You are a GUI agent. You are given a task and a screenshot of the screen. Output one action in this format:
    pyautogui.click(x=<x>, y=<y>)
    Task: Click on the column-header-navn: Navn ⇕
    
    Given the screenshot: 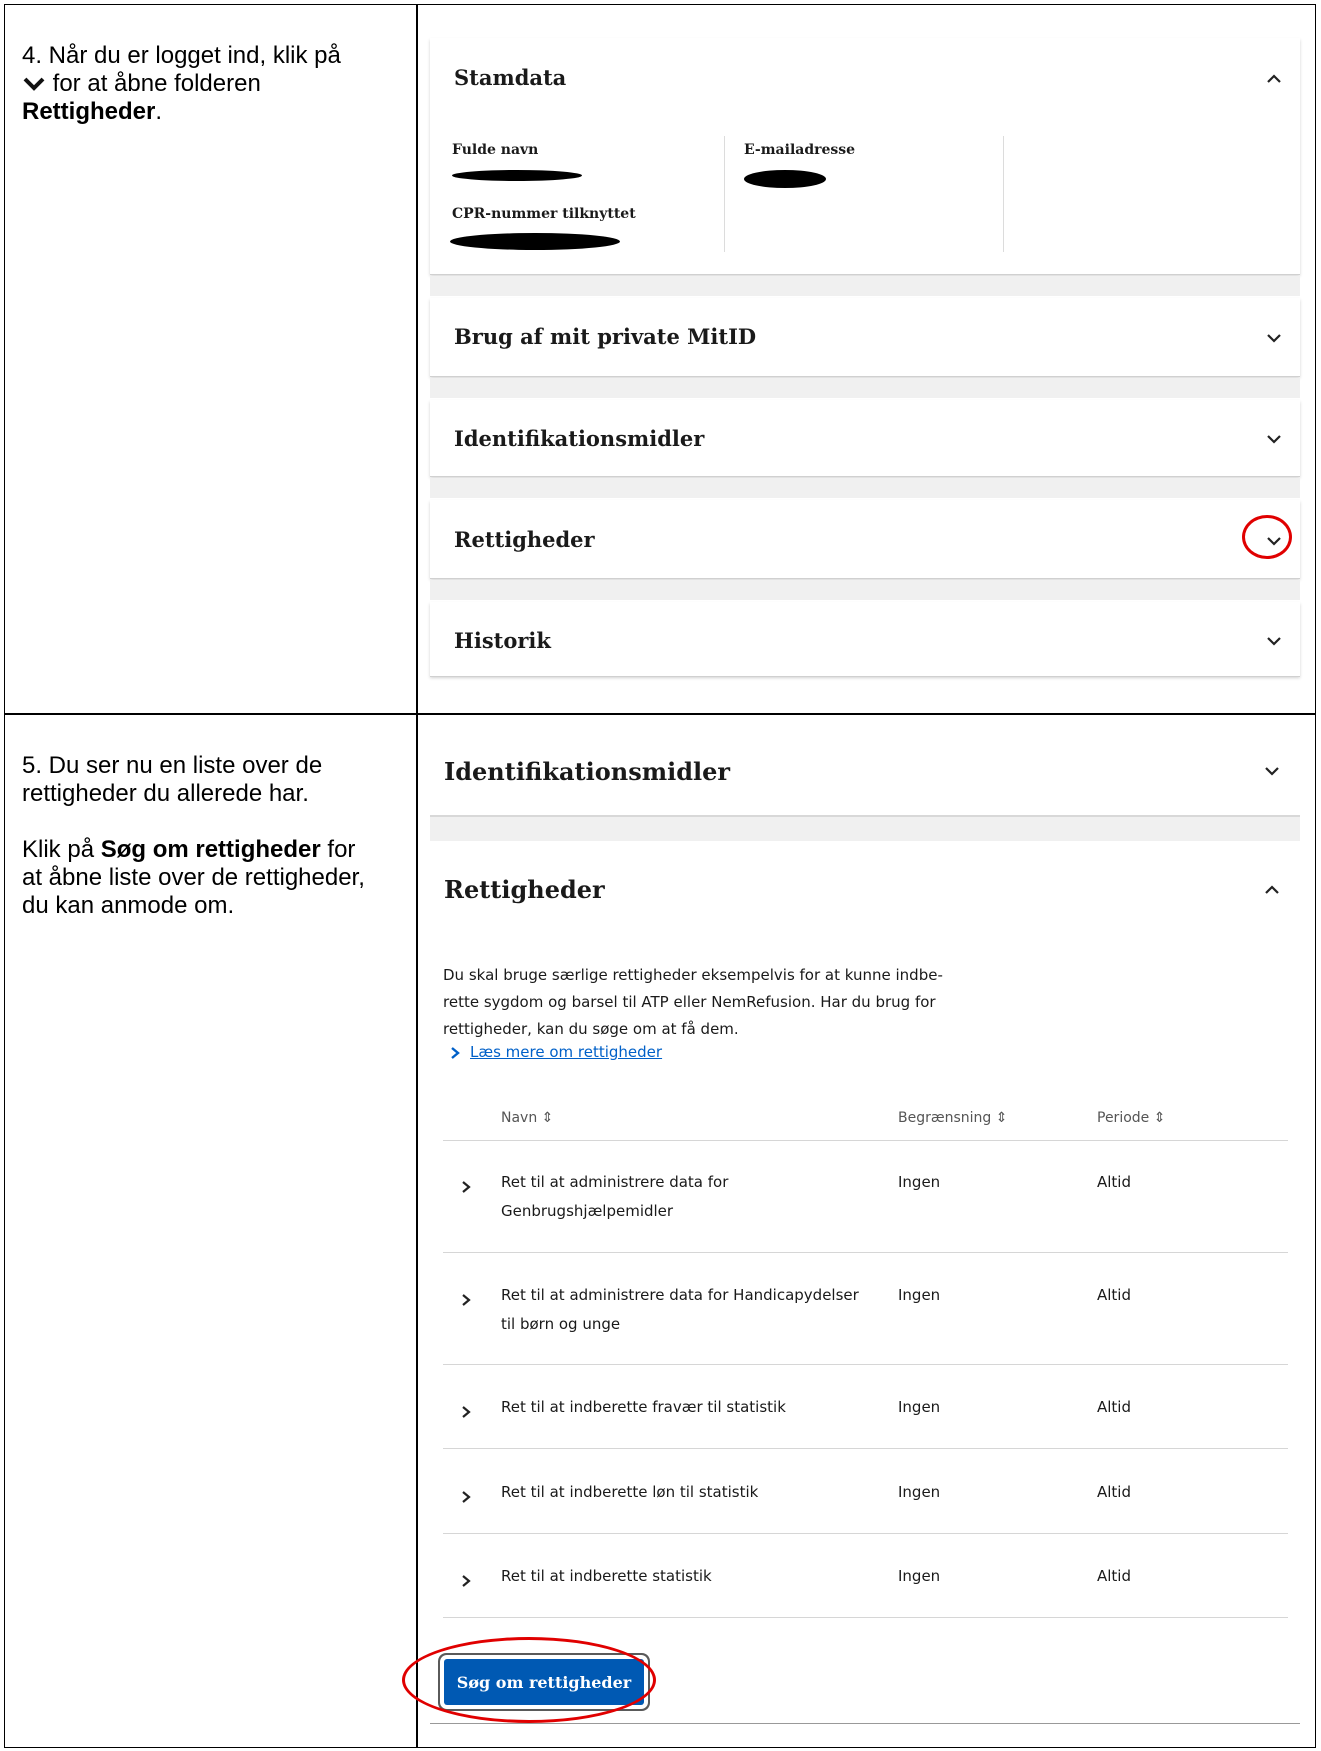 What is the action you would take?
    pyautogui.click(x=527, y=1118)
    